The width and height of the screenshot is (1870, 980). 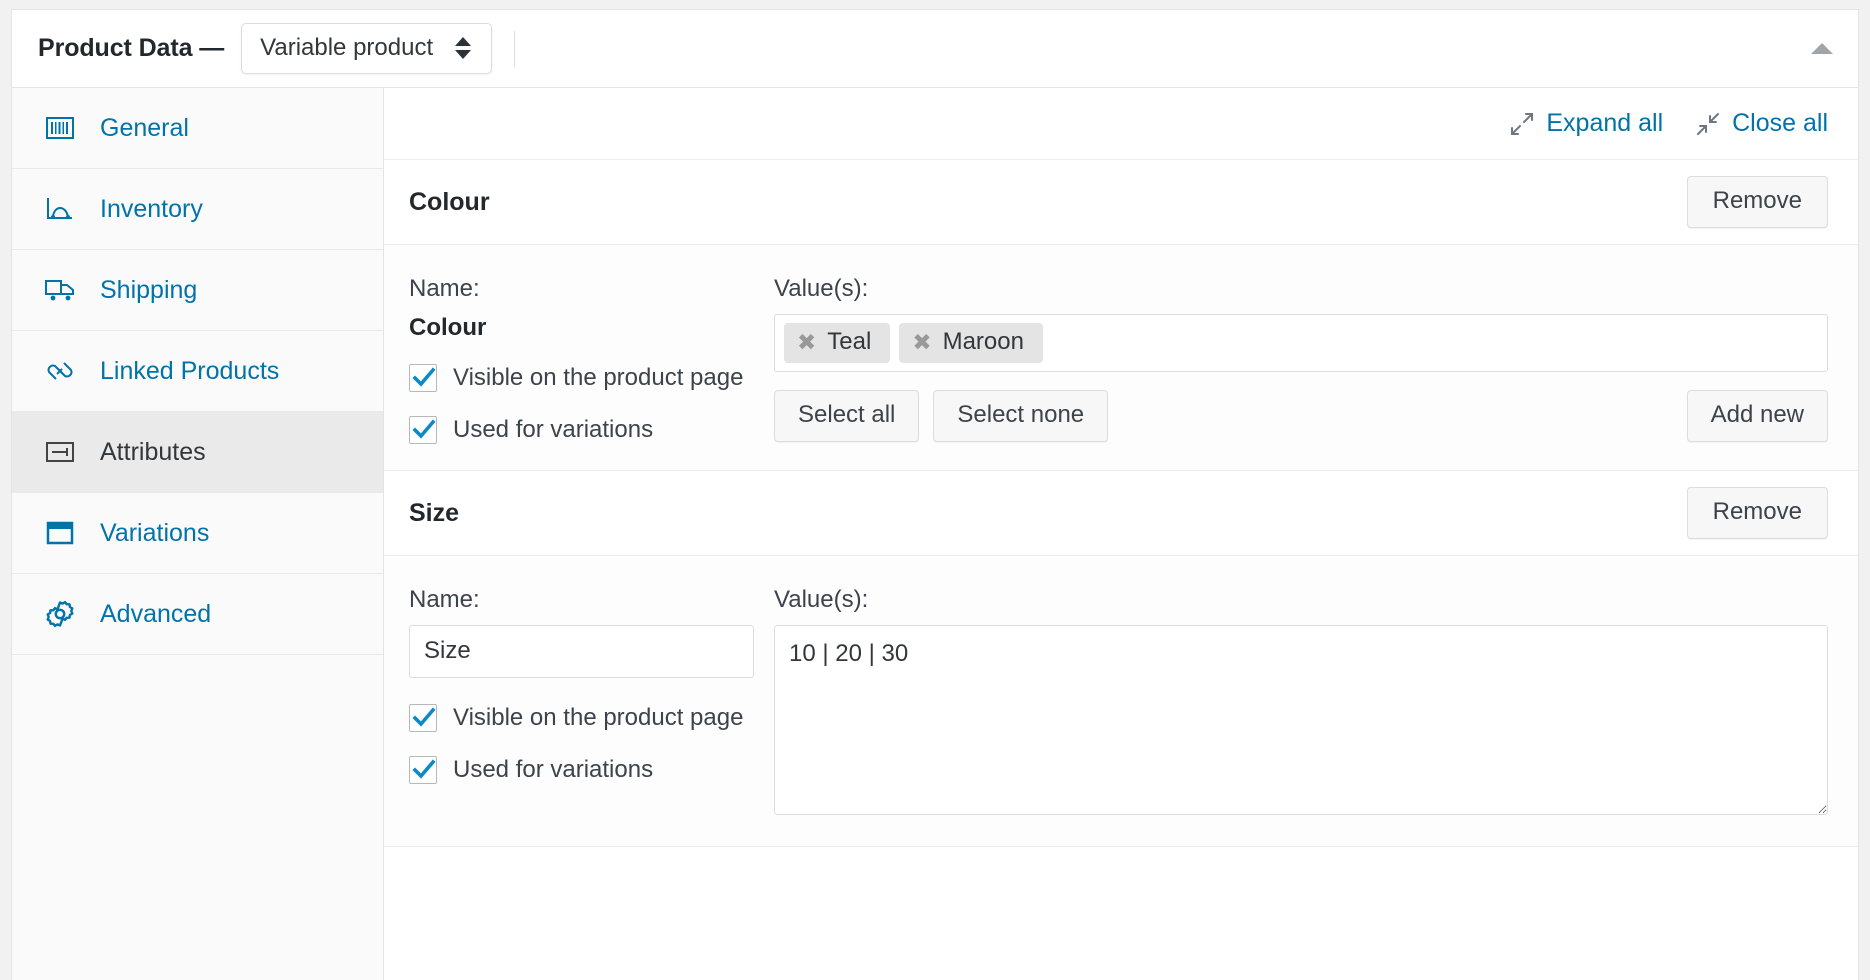 I want to click on expand-all-link: Expand all, so click(x=1586, y=123).